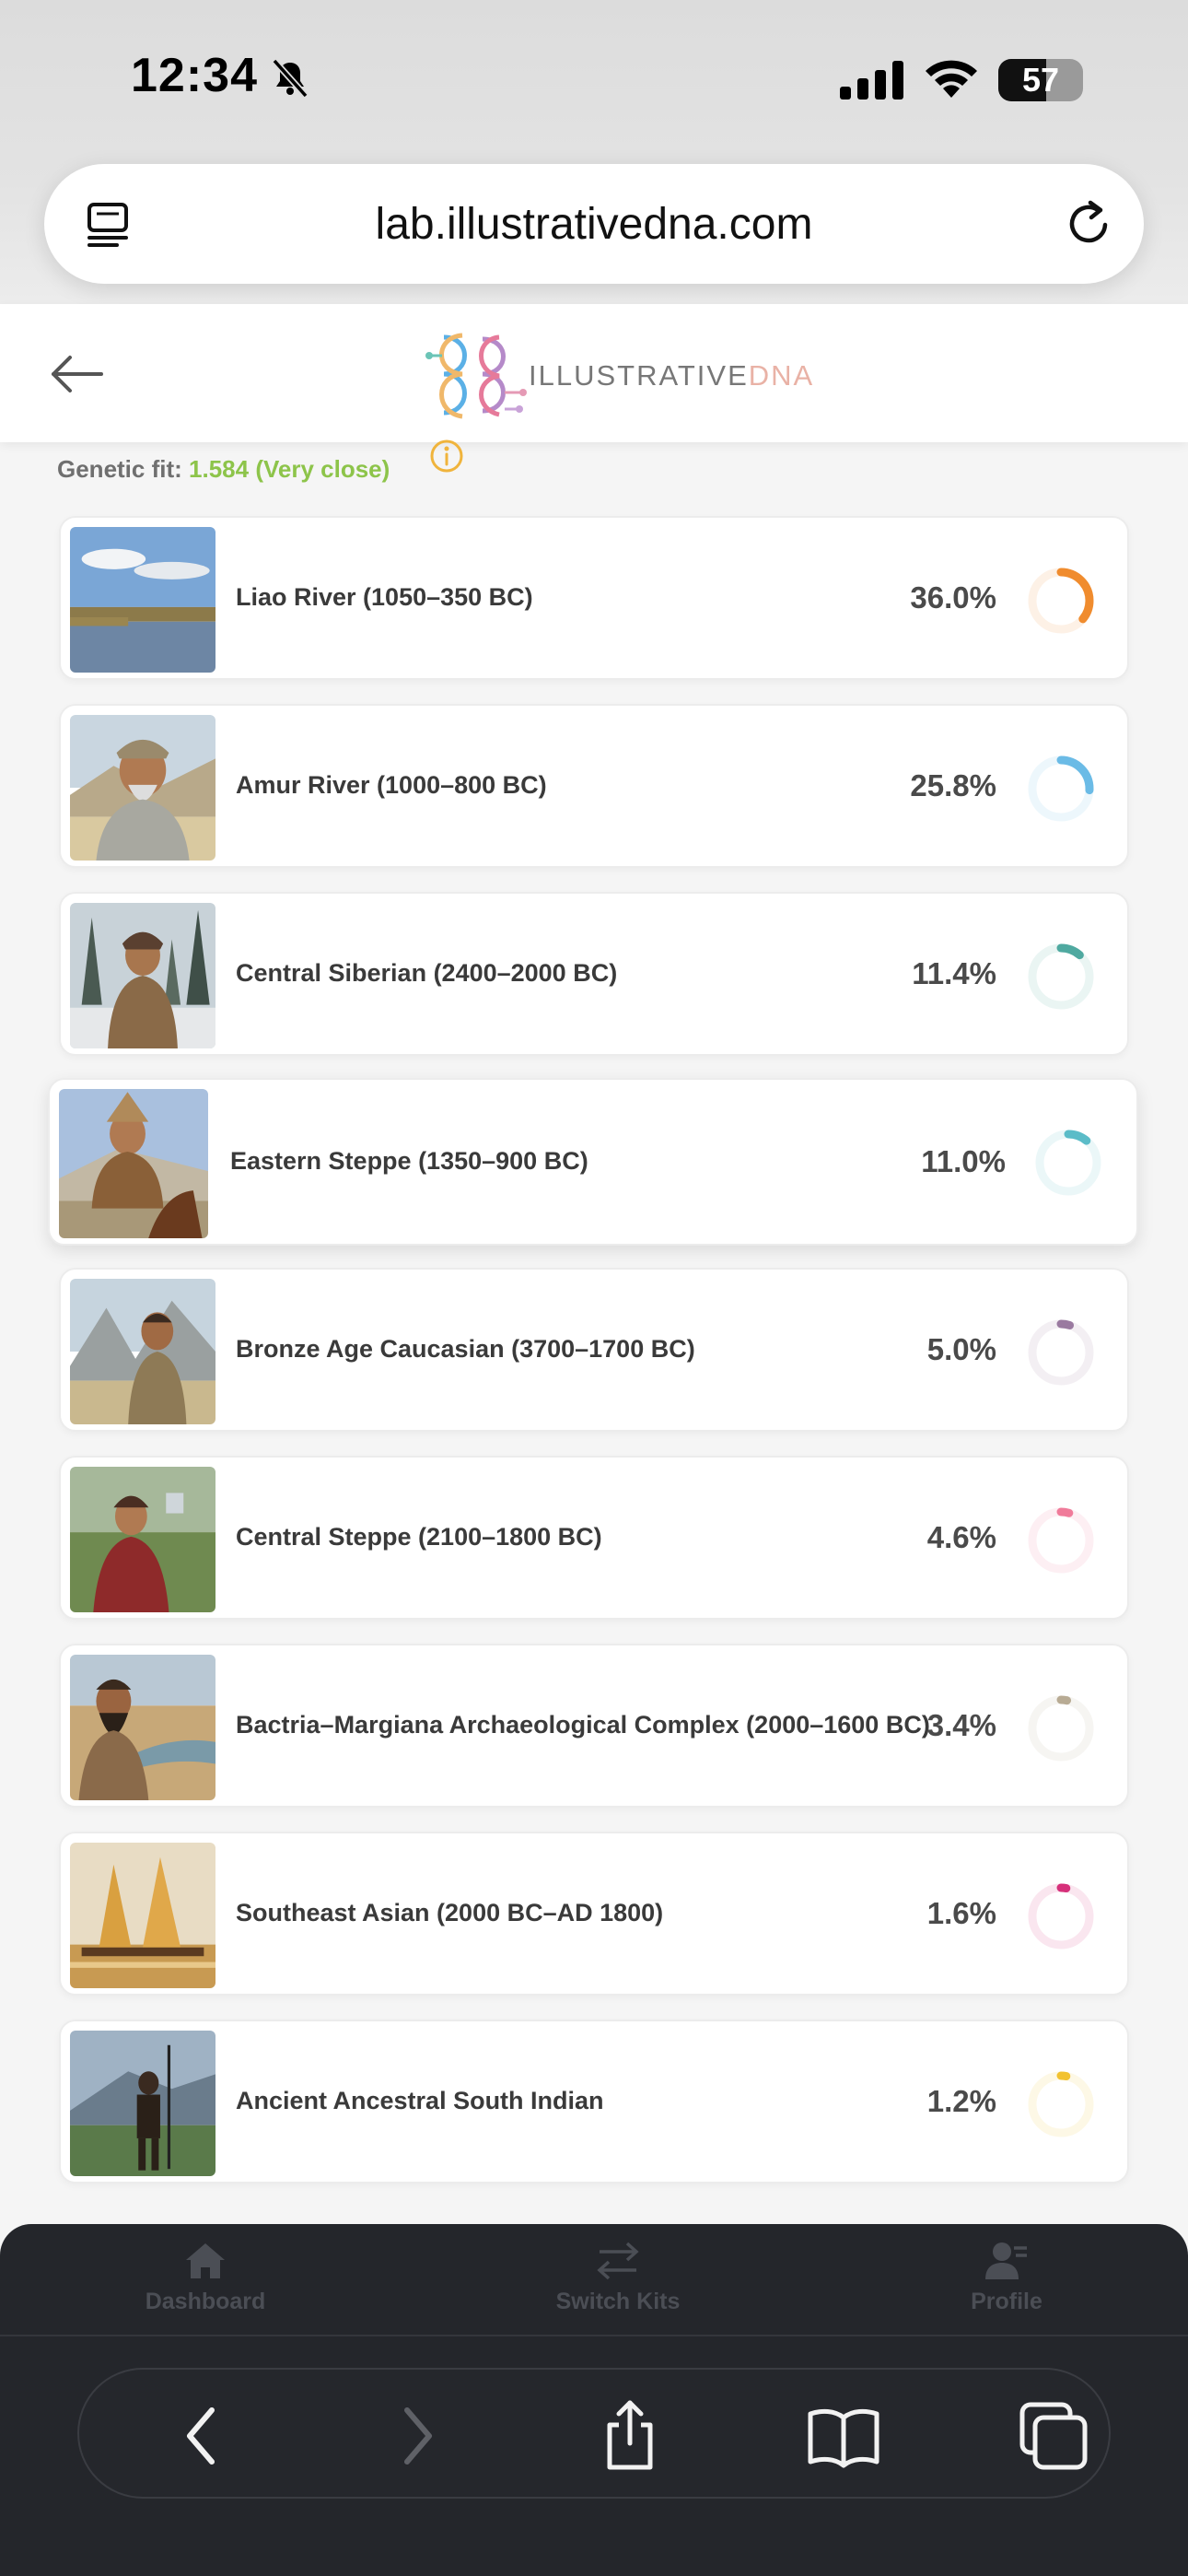  Describe the element at coordinates (618, 2301) in the screenshot. I see `tab-switch-kits-label: Switch Kits` at that location.